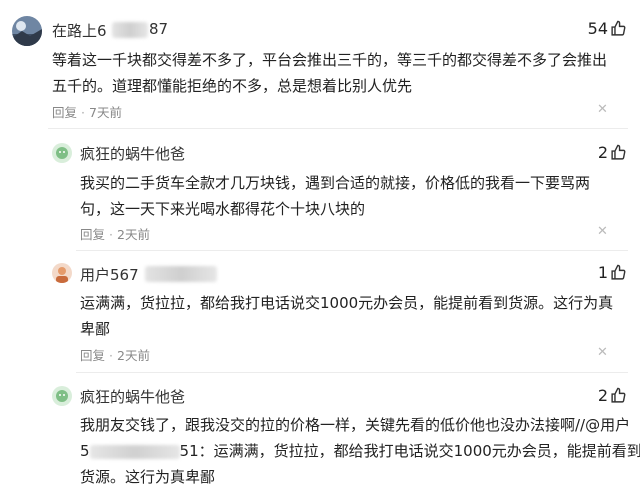 The image size is (640, 490). I want to click on like-count: 1, so click(612, 272).